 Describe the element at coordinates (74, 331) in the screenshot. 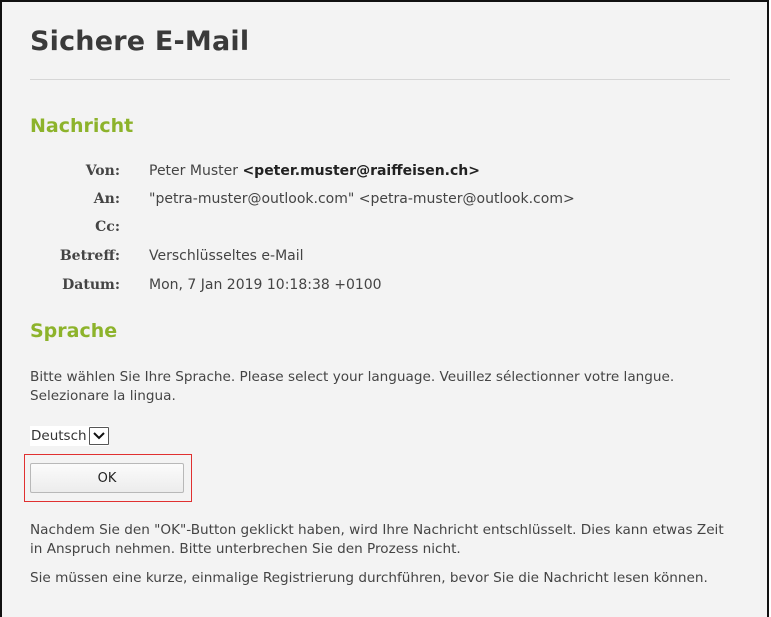

I see `language-heading: Sprache` at that location.